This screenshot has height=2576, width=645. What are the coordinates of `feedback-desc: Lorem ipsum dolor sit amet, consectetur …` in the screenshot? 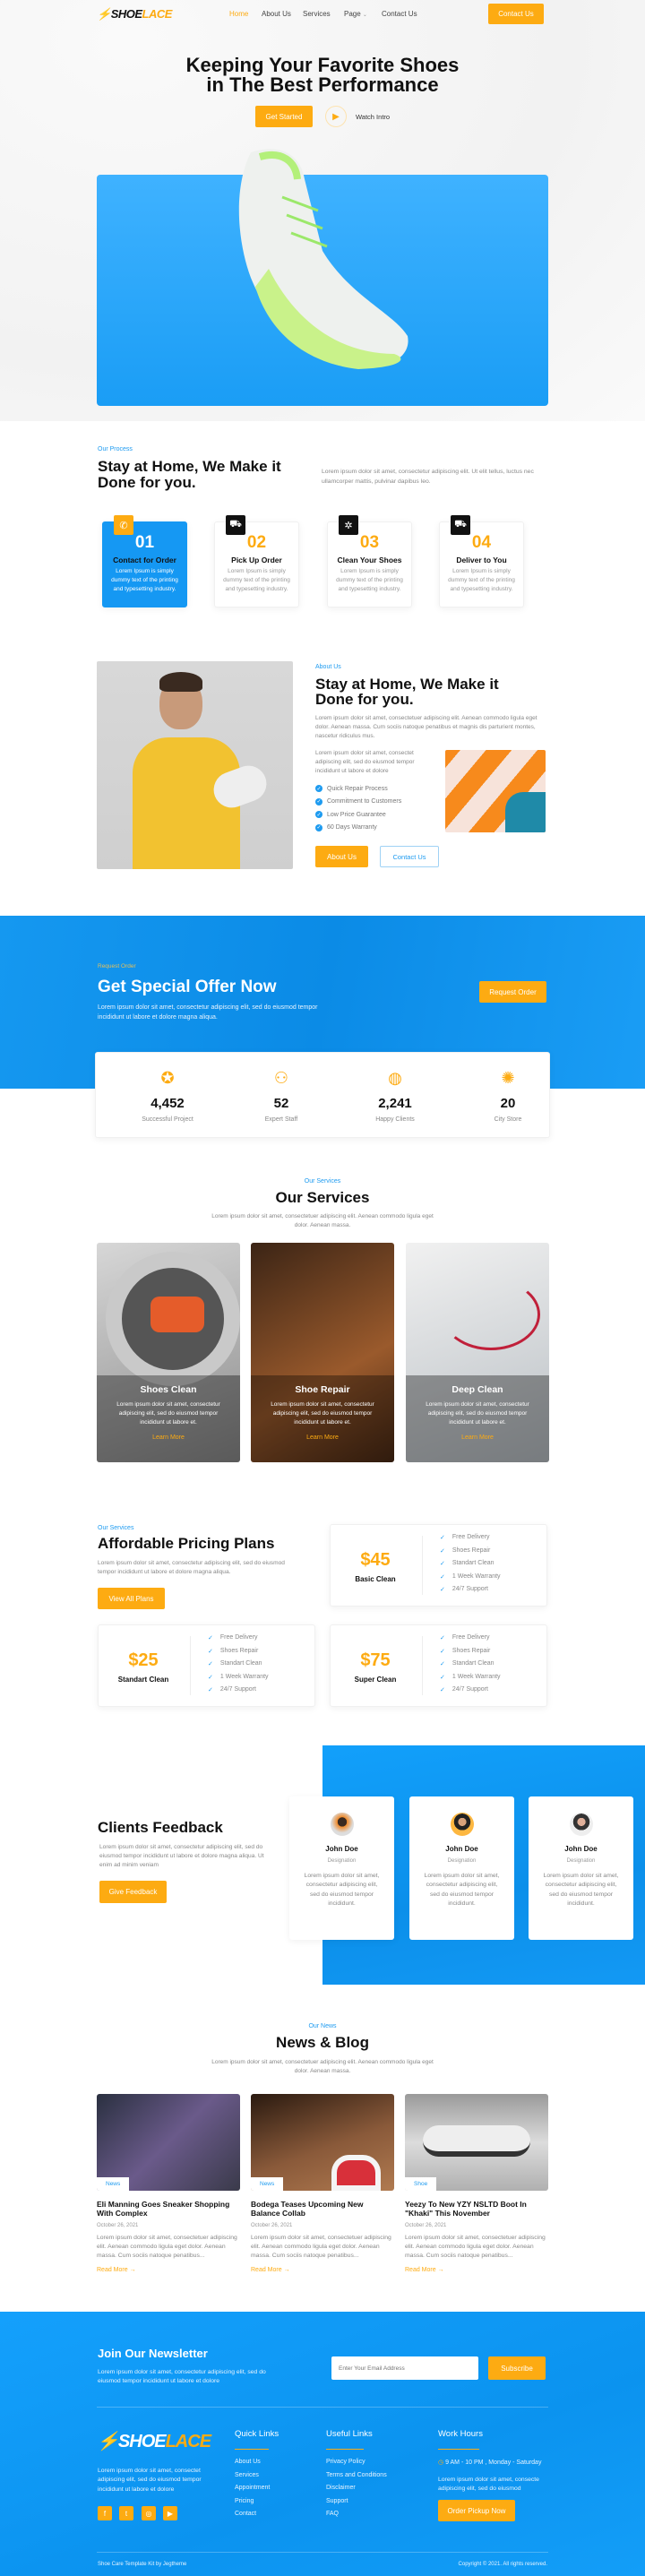 It's located at (181, 1856).